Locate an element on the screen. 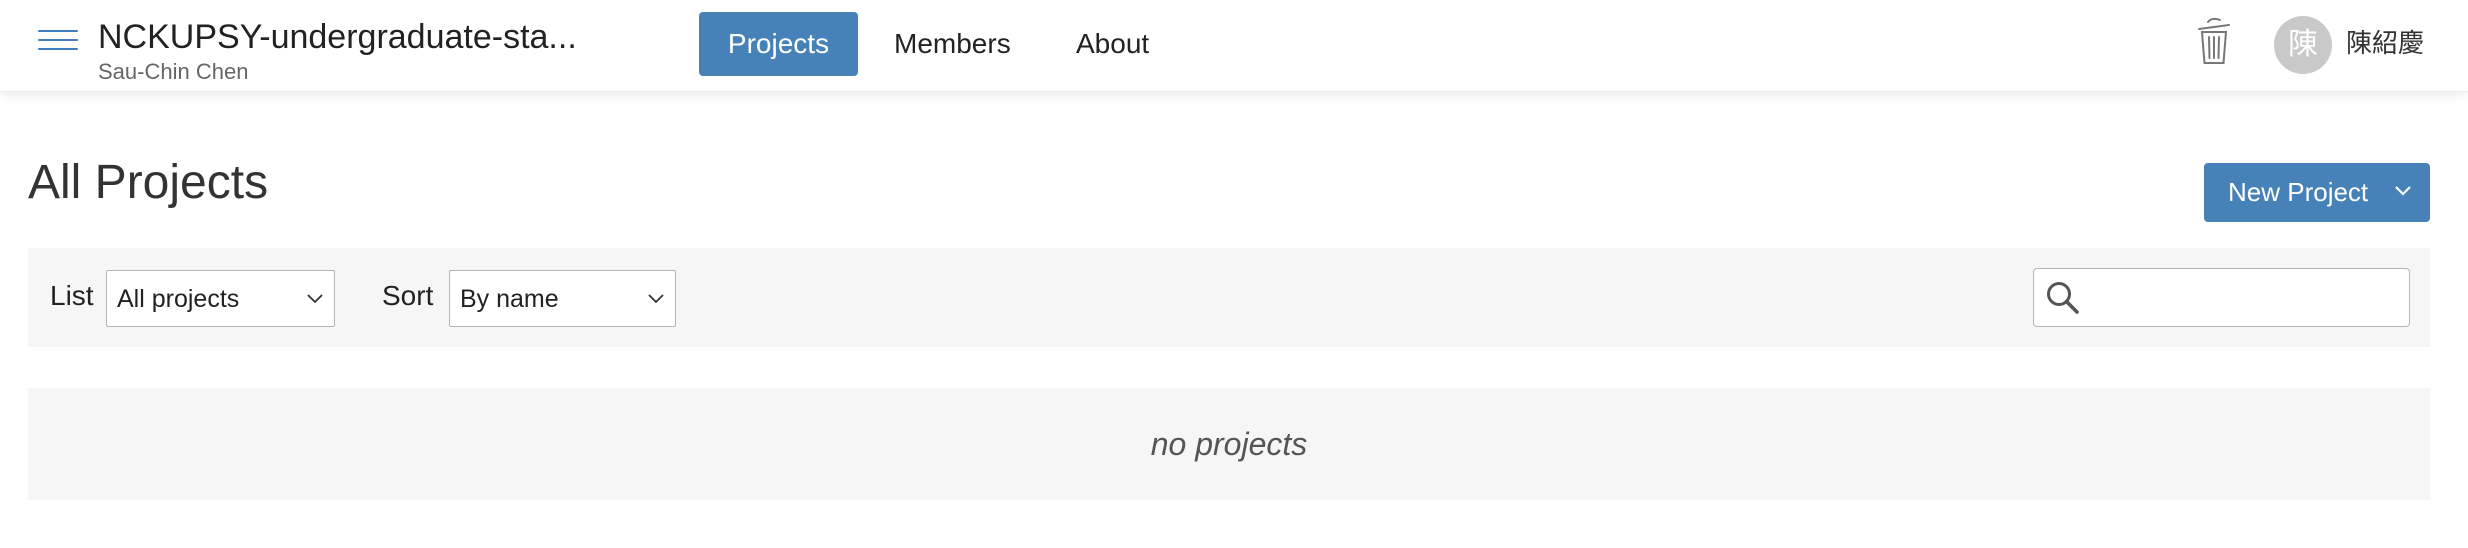  user-avatar: 陳 is located at coordinates (2303, 45).